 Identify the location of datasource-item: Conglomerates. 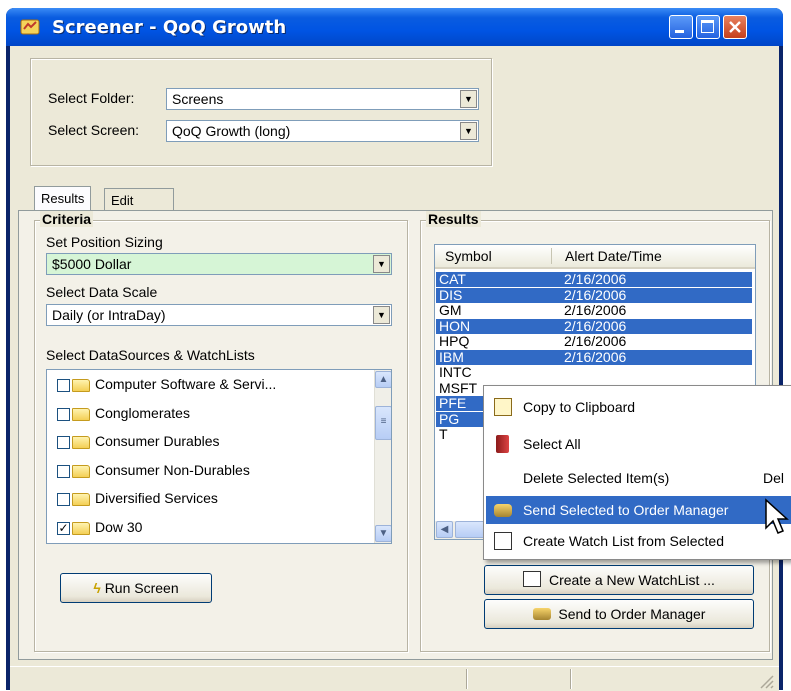
(207, 414).